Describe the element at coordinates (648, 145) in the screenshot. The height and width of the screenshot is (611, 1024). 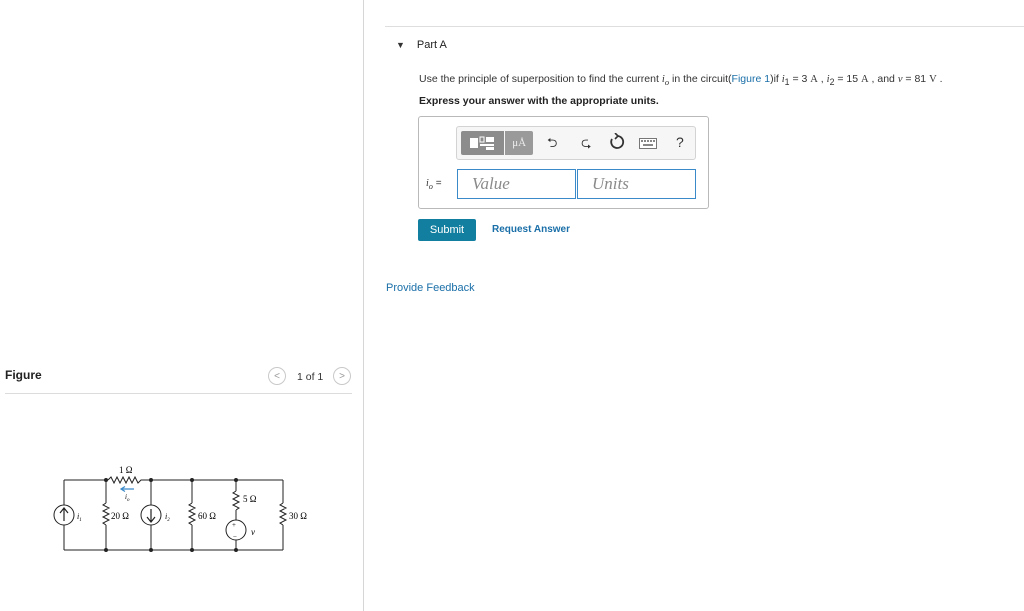
I see `keyboard-icon` at that location.